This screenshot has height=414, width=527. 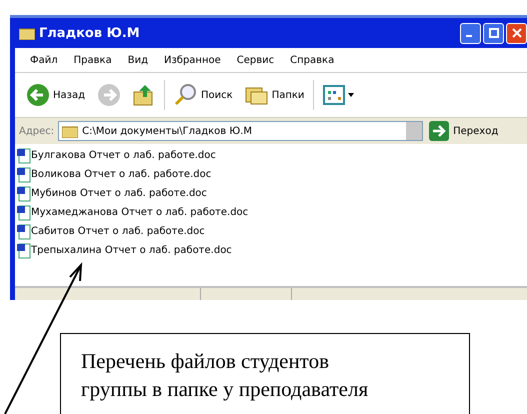 I want to click on maximize-icon, so click(x=493, y=33).